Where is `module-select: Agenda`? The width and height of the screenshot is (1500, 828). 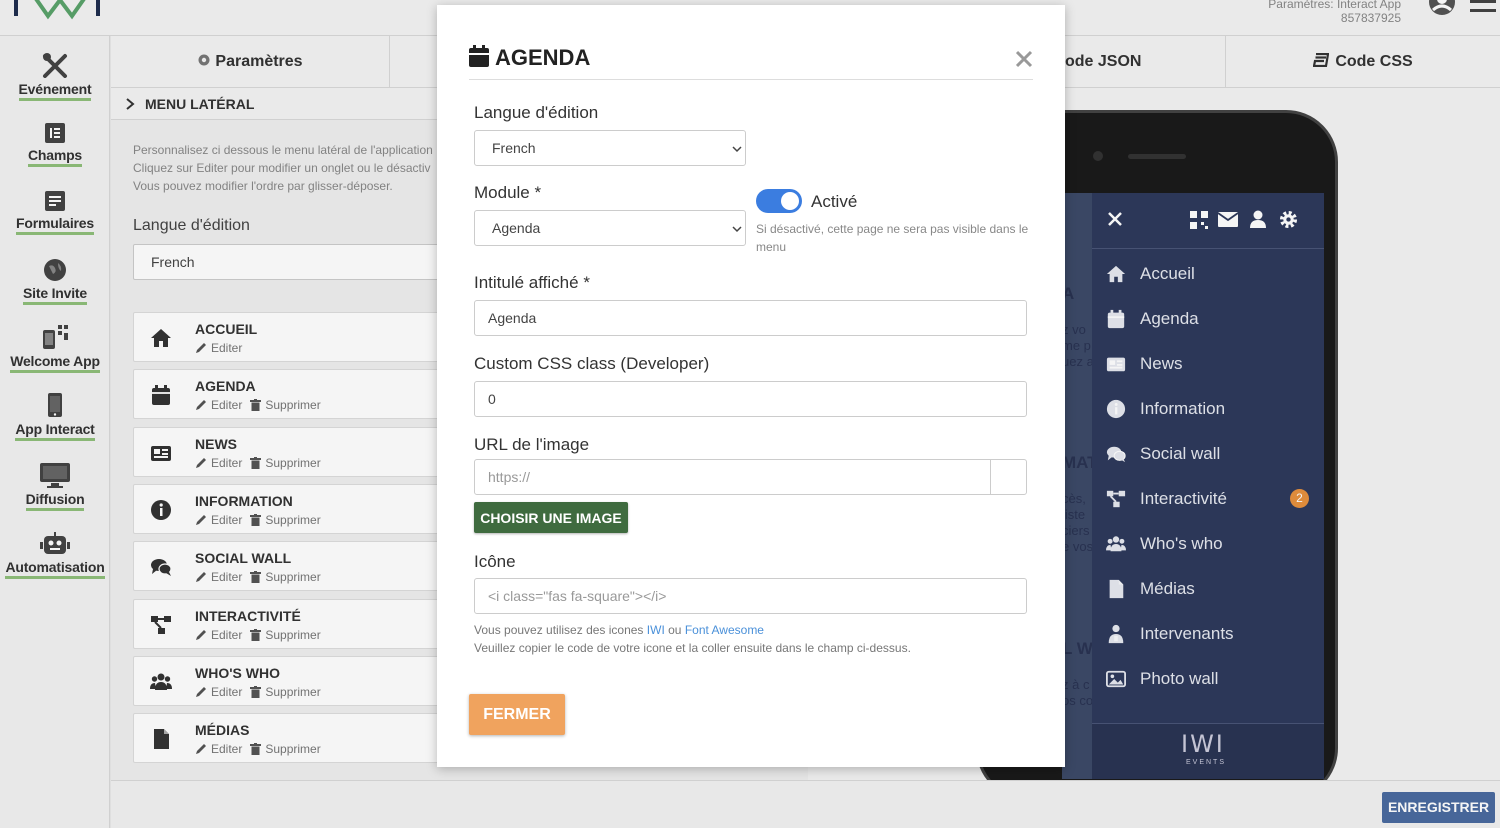
module-select: Agenda is located at coordinates (610, 228).